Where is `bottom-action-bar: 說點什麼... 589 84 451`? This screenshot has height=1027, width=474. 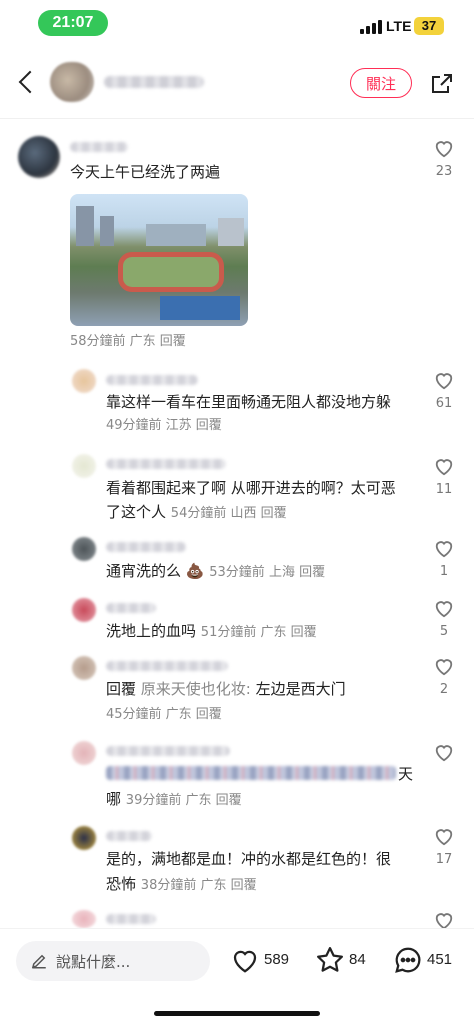
bottom-action-bar: 說點什麼... 589 84 451 is located at coordinates (237, 977).